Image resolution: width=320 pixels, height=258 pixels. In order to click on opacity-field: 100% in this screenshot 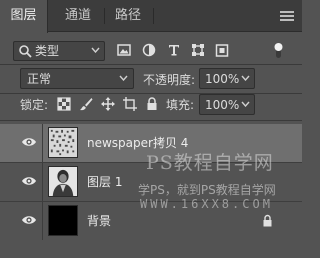, I will do `click(227, 78)`.